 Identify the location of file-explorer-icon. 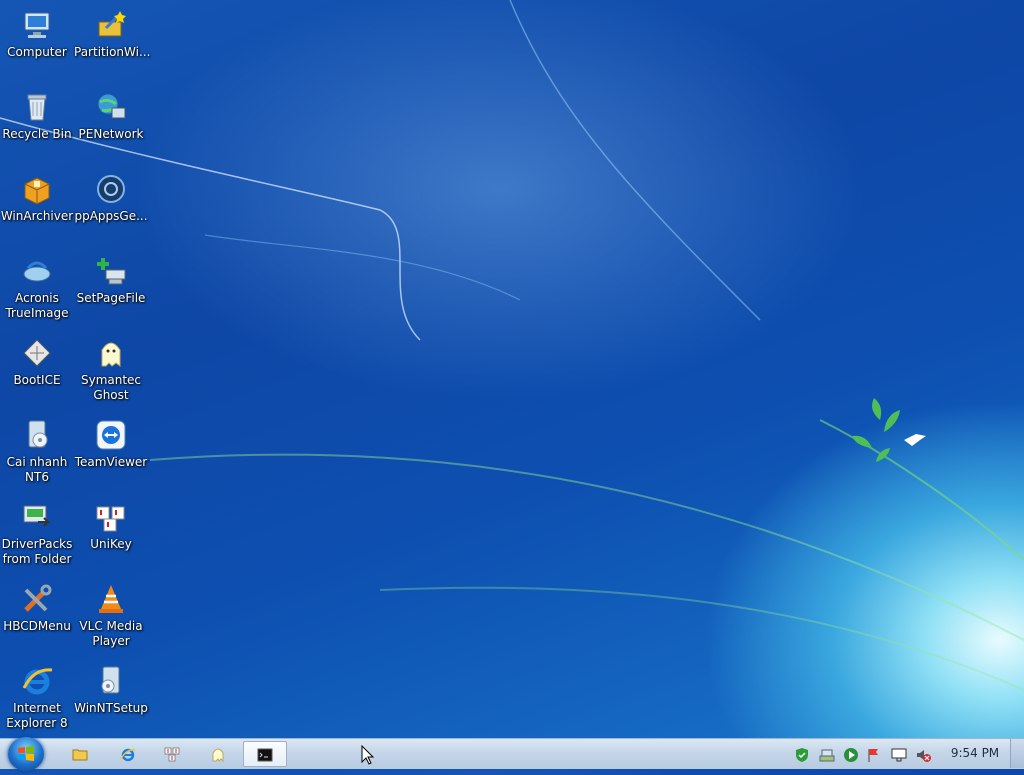
(80, 755).